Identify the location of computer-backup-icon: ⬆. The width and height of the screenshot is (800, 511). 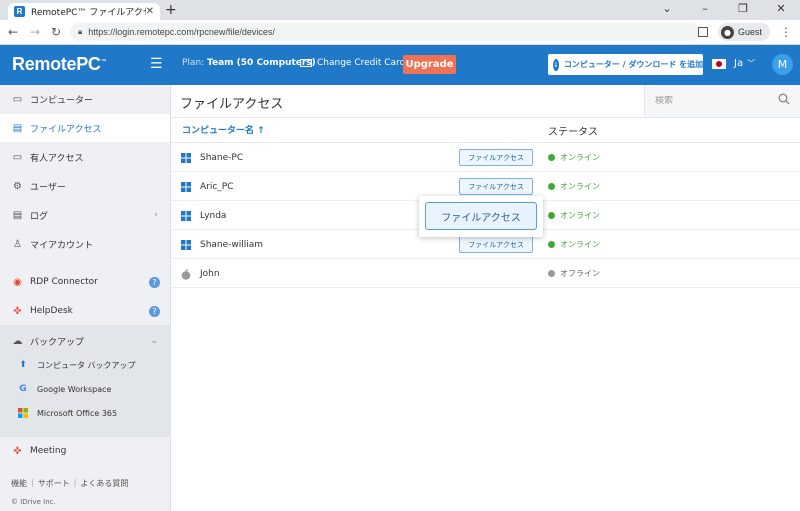
(23, 365).